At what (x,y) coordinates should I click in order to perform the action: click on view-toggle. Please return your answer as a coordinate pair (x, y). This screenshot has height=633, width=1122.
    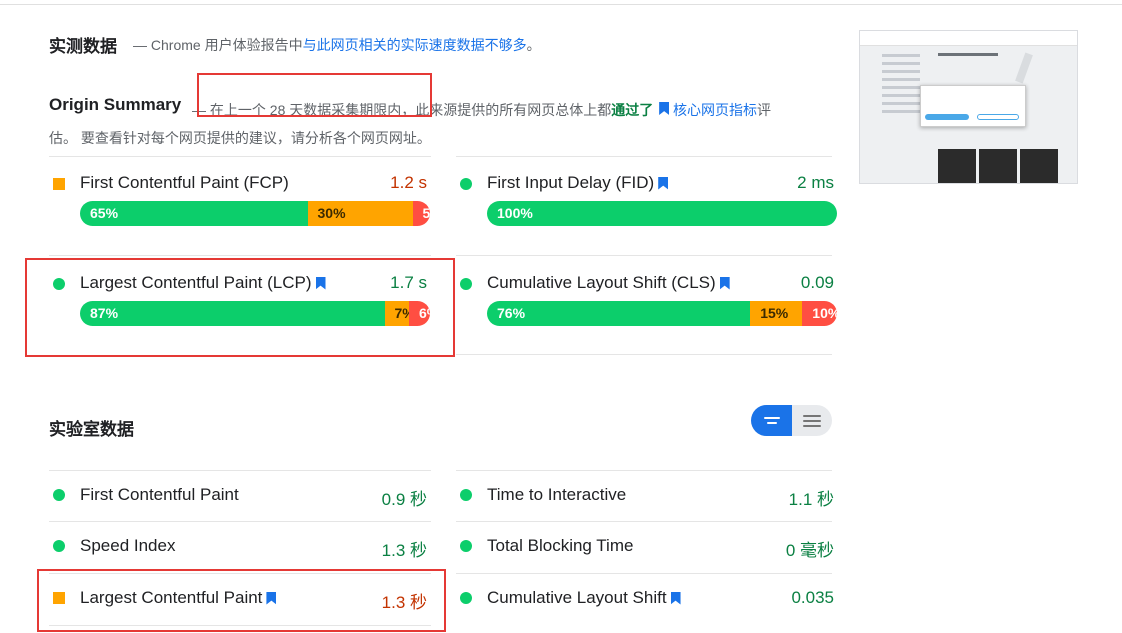
    Looking at the image, I should click on (791, 420).